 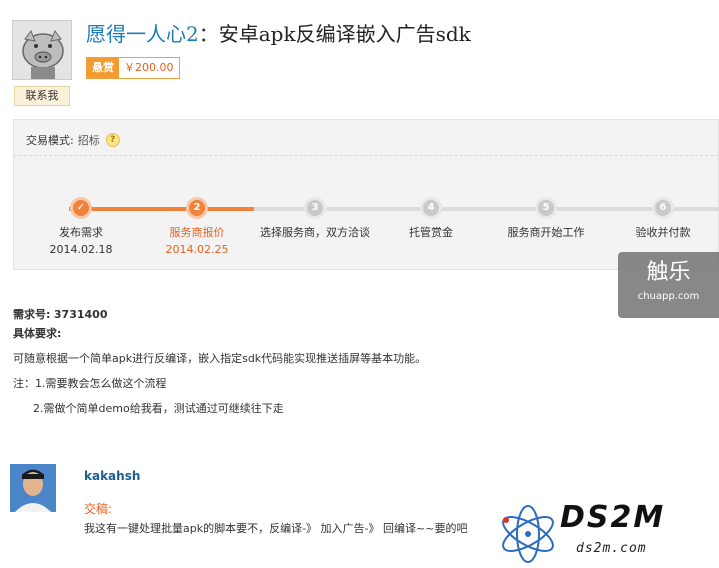 I want to click on requirement-id-label: 需求号:, so click(x=32, y=314).